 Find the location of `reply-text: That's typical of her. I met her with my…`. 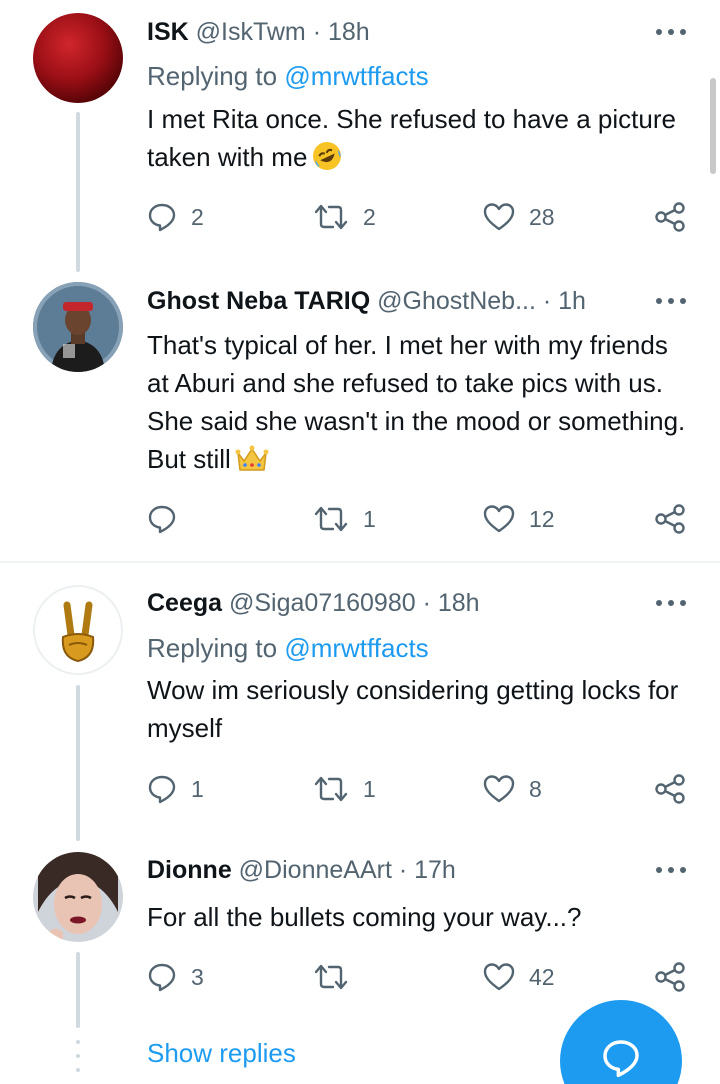

reply-text: That's typical of her. I met her with my… is located at coordinates (419, 405).